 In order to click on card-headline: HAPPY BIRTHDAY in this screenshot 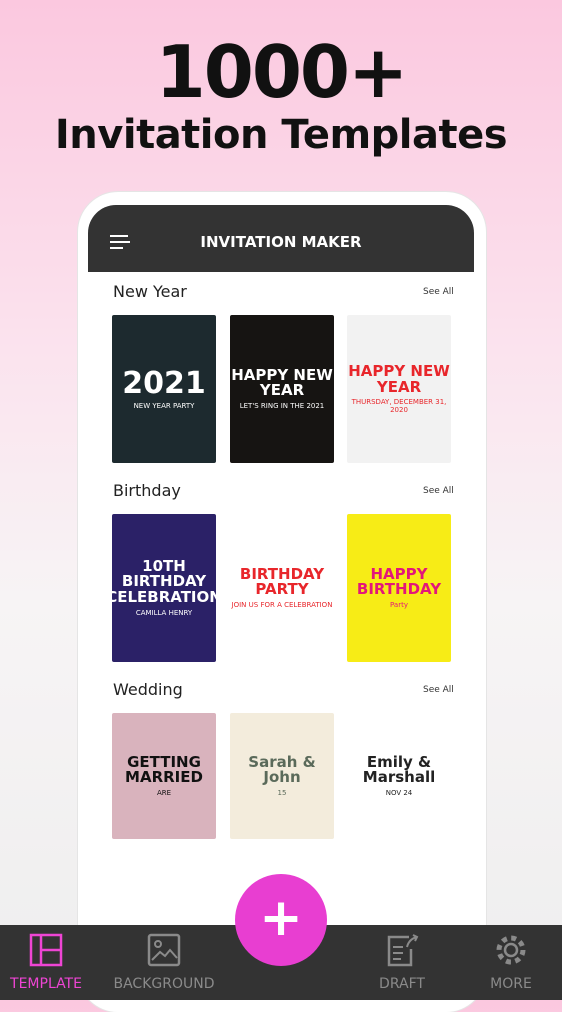, I will do `click(399, 581)`.